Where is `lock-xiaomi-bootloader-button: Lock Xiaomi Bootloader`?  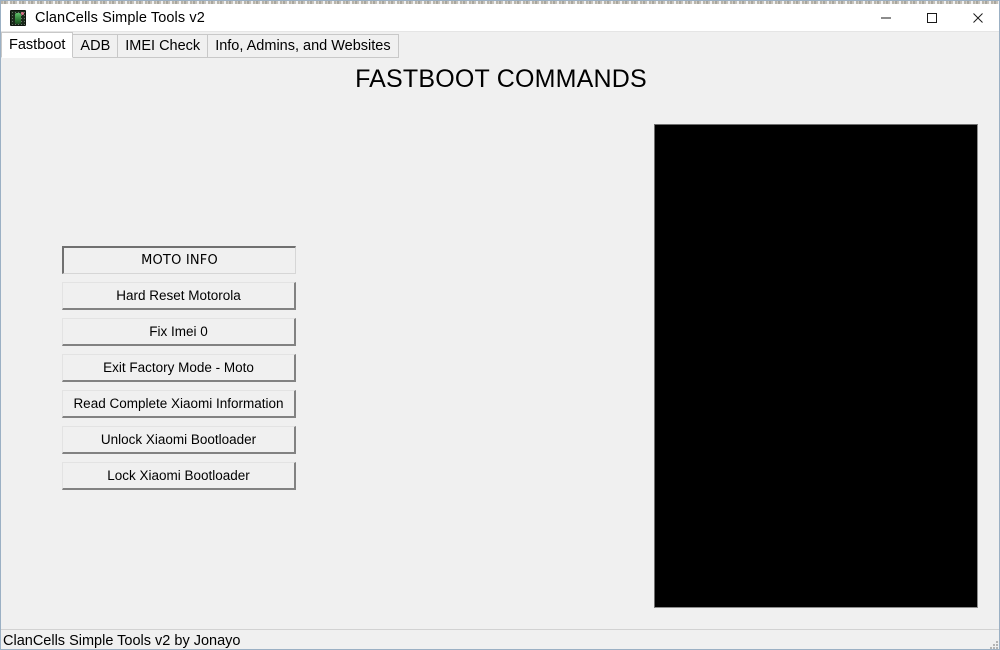
lock-xiaomi-bootloader-button: Lock Xiaomi Bootloader is located at coordinates (179, 476).